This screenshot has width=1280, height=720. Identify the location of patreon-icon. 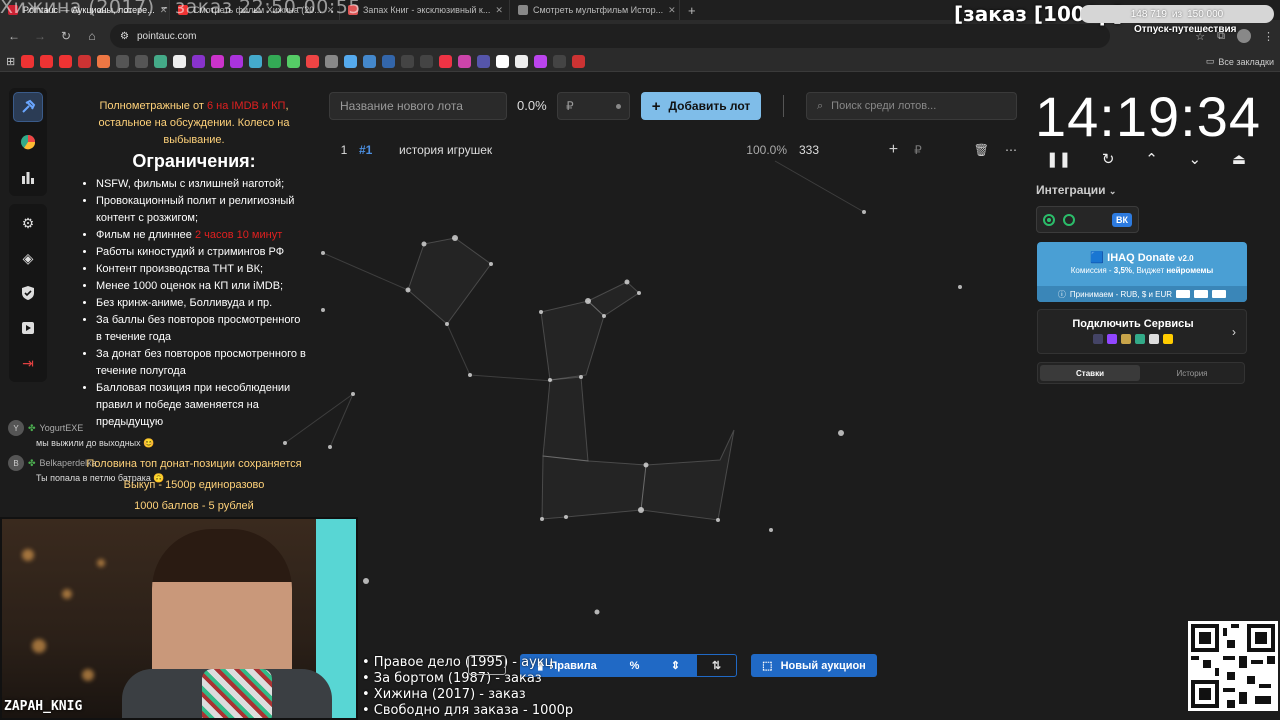
(1126, 339).